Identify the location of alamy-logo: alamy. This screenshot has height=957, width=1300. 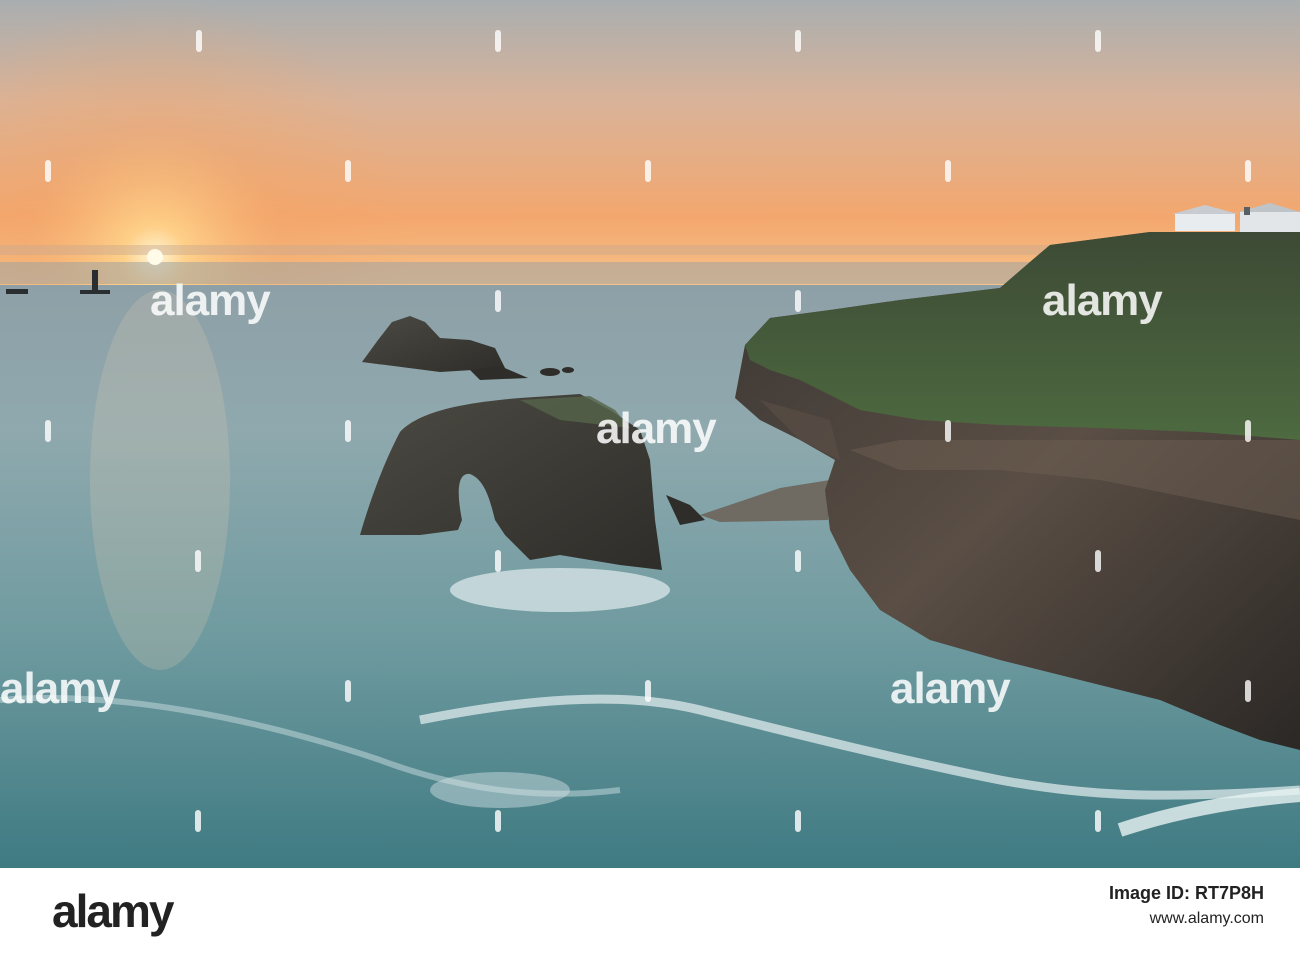
(113, 911).